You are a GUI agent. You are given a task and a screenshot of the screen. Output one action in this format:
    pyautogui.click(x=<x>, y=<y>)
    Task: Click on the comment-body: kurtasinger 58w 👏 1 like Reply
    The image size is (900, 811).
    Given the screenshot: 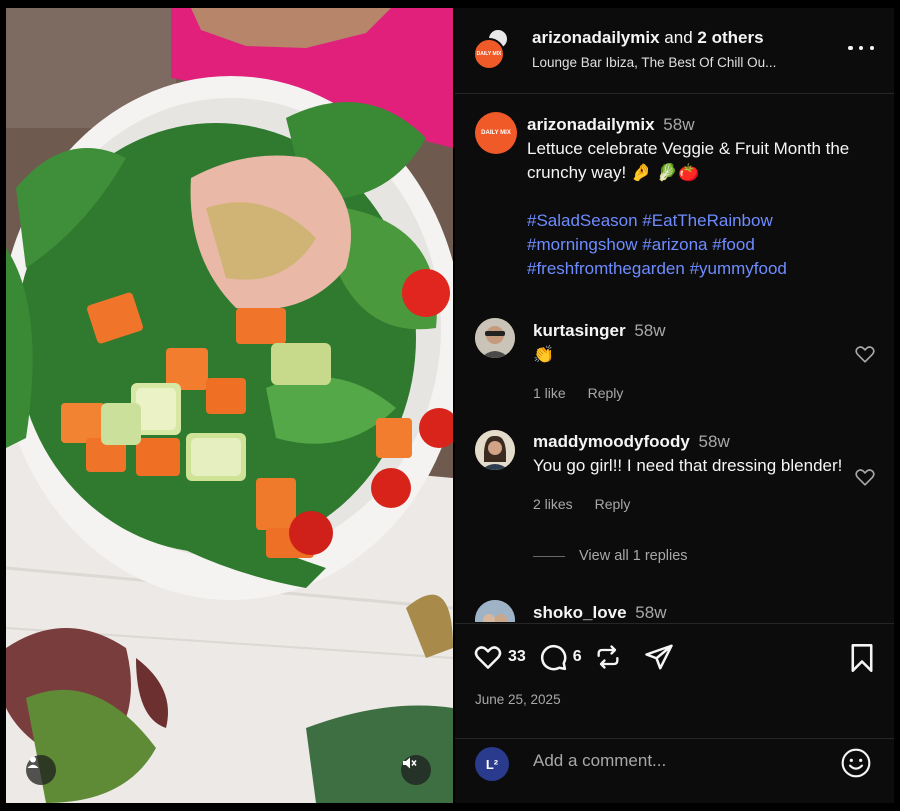 What is the action you would take?
    pyautogui.click(x=688, y=362)
    